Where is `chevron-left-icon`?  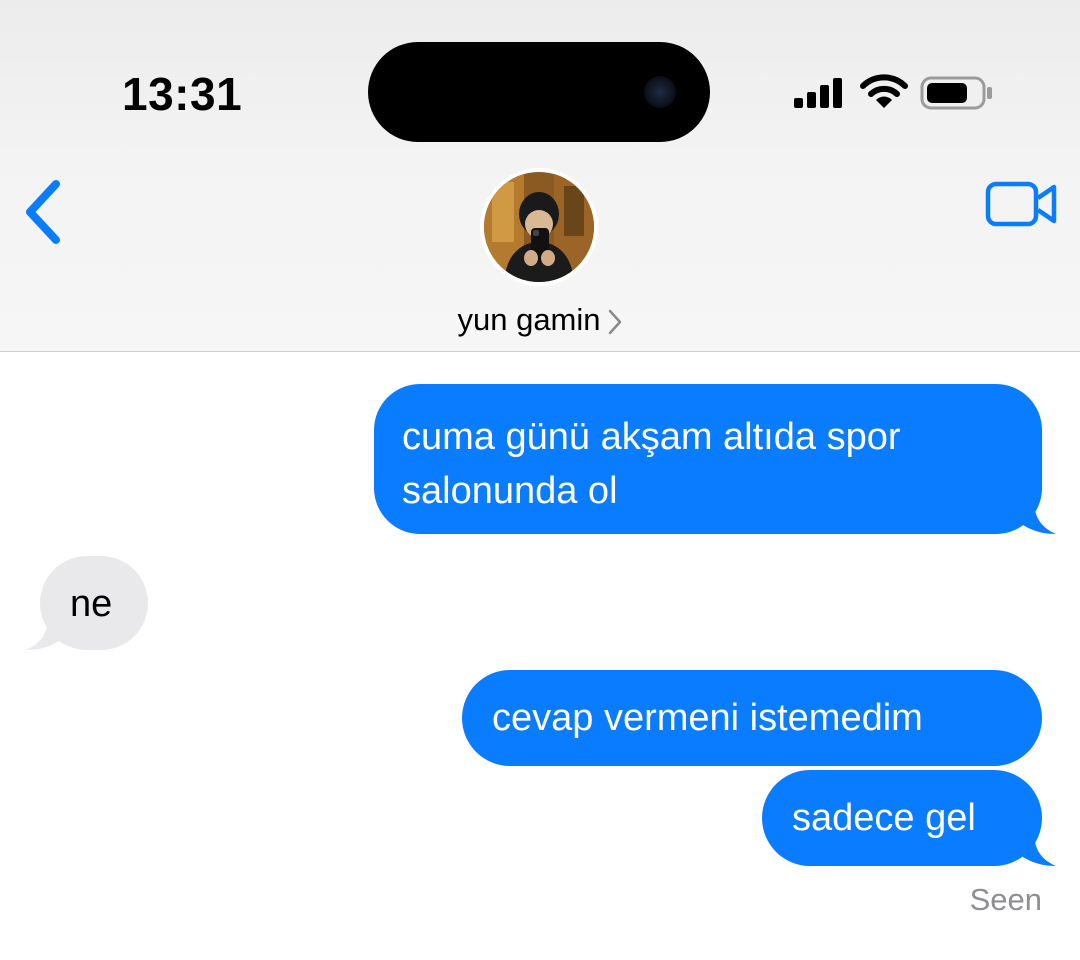 chevron-left-icon is located at coordinates (43, 212).